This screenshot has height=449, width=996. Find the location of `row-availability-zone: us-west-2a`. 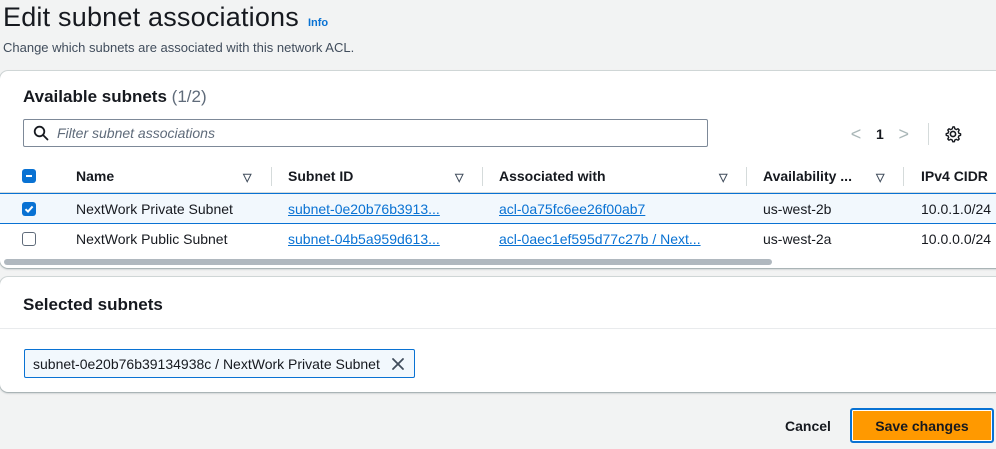

row-availability-zone: us-west-2a is located at coordinates (797, 239).